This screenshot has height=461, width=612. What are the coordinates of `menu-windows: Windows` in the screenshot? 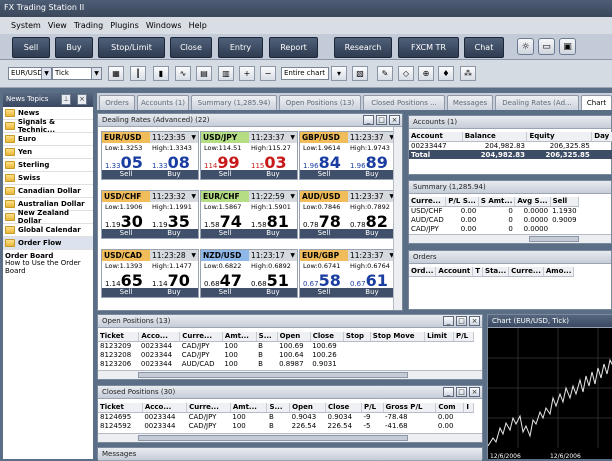 It's located at (164, 27).